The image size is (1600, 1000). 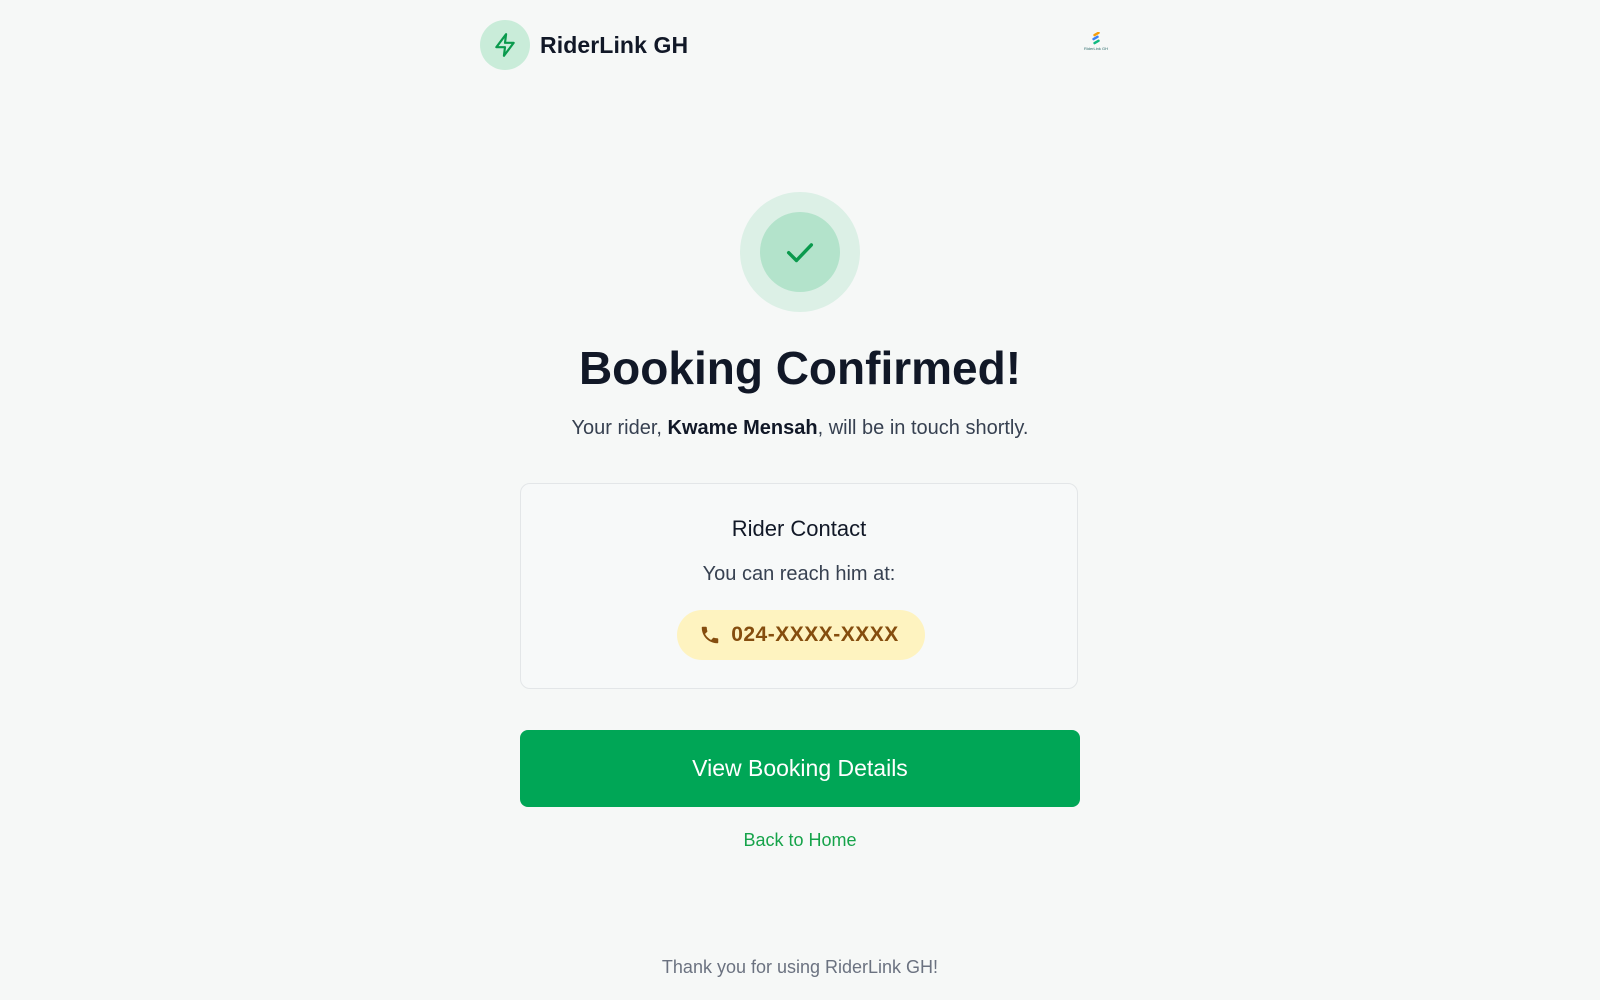 I want to click on subtitle-suffix: , will be in touch shortly., so click(x=923, y=428).